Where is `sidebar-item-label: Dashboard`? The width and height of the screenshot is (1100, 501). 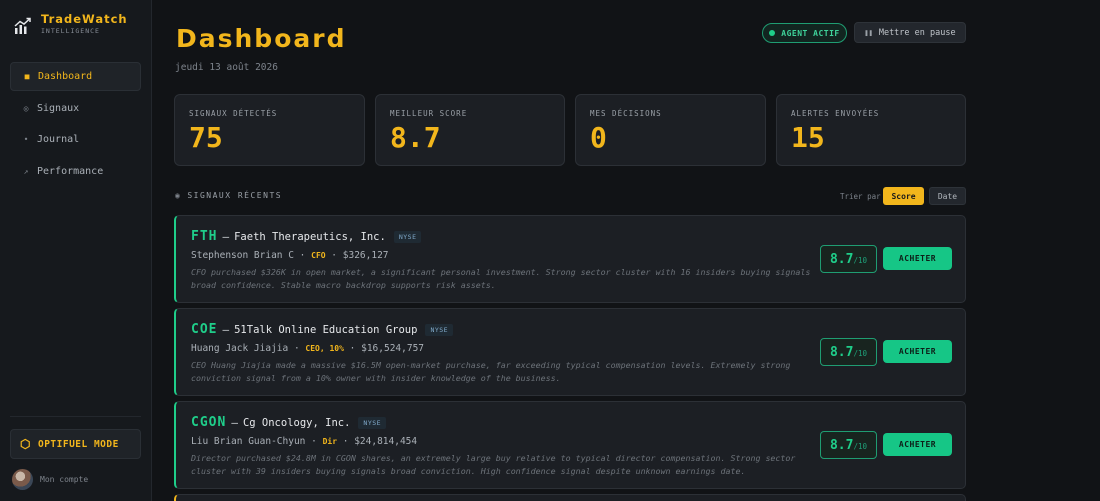
sidebar-item-label: Dashboard is located at coordinates (65, 76).